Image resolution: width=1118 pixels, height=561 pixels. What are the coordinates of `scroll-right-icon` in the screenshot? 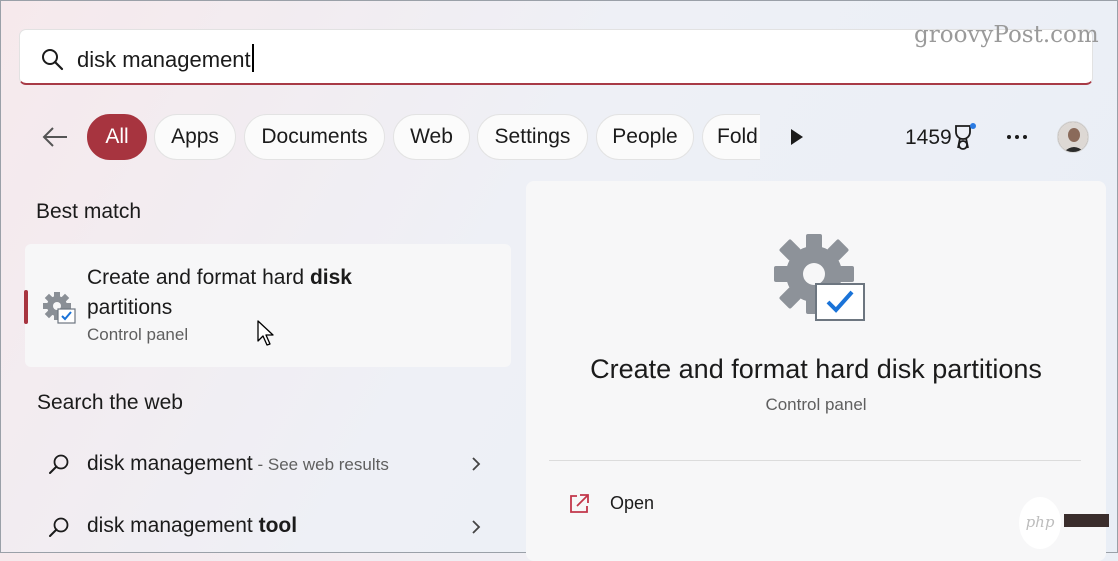 It's located at (797, 137).